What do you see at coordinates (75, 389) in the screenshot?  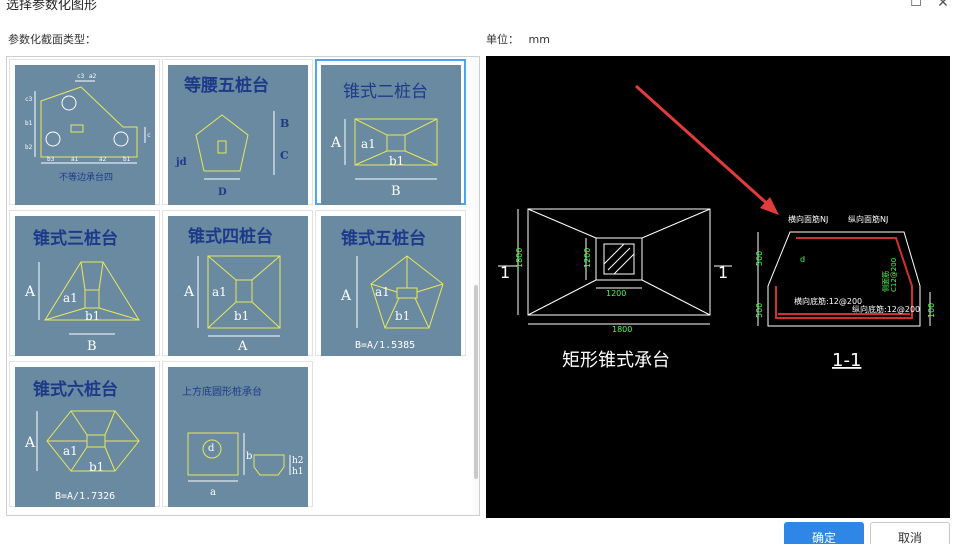 I see `thumb7-caption: 锥式六桩台` at bounding box center [75, 389].